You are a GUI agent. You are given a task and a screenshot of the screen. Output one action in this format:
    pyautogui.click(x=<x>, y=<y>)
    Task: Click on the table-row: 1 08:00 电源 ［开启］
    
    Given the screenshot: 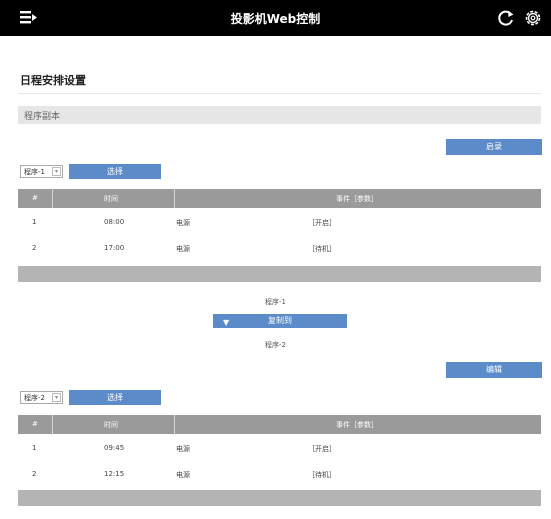 What is the action you would take?
    pyautogui.click(x=279, y=222)
    